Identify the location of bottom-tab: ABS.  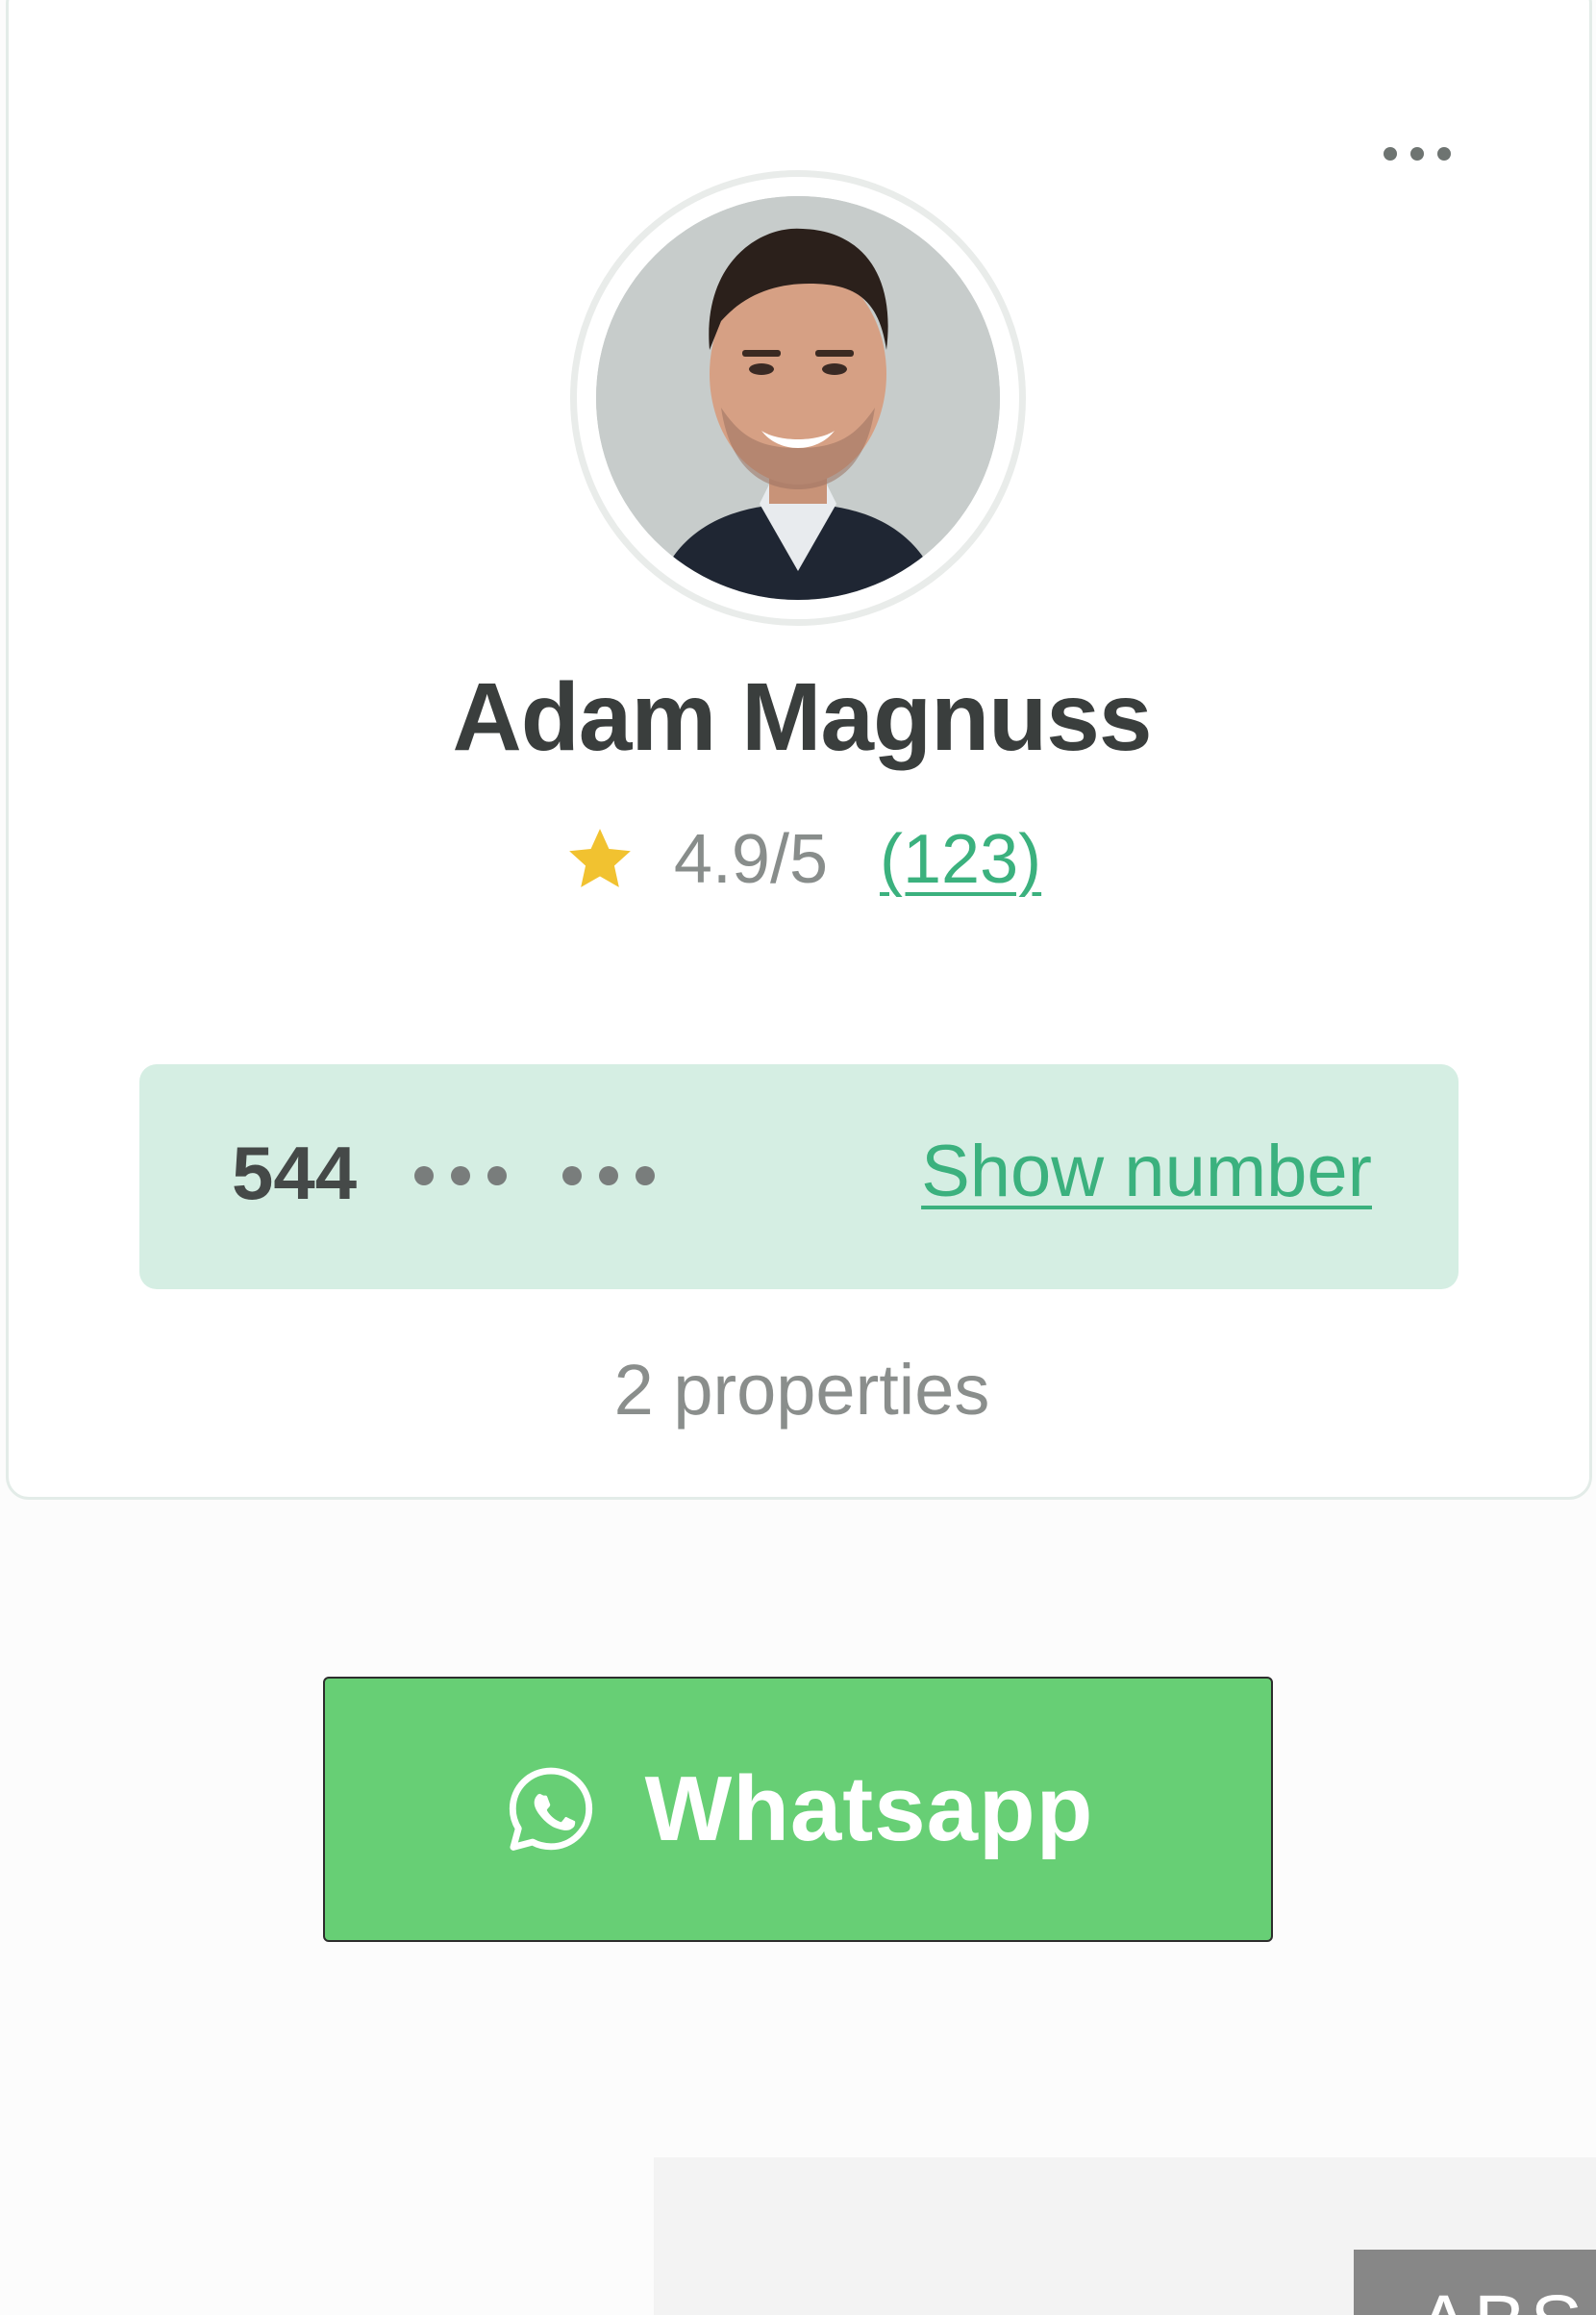
(1475, 2282).